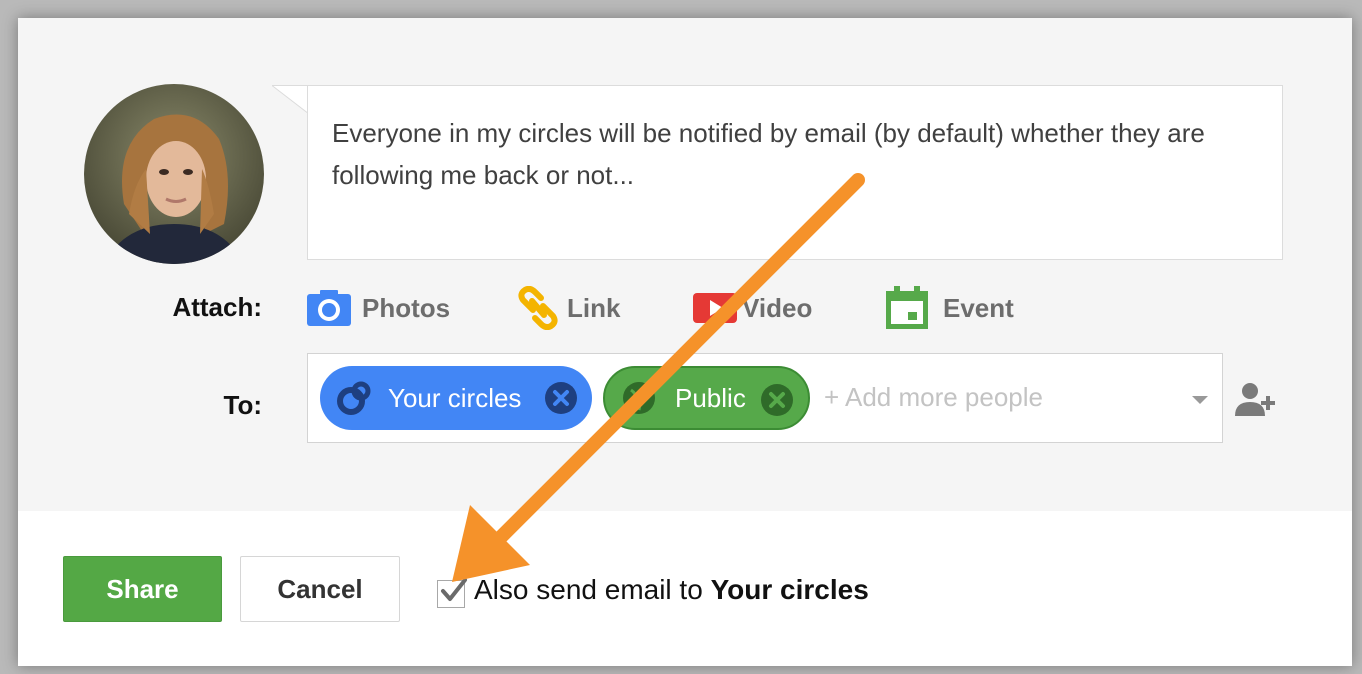 This screenshot has height=674, width=1362. I want to click on attach-photos-button: Photos, so click(378, 308).